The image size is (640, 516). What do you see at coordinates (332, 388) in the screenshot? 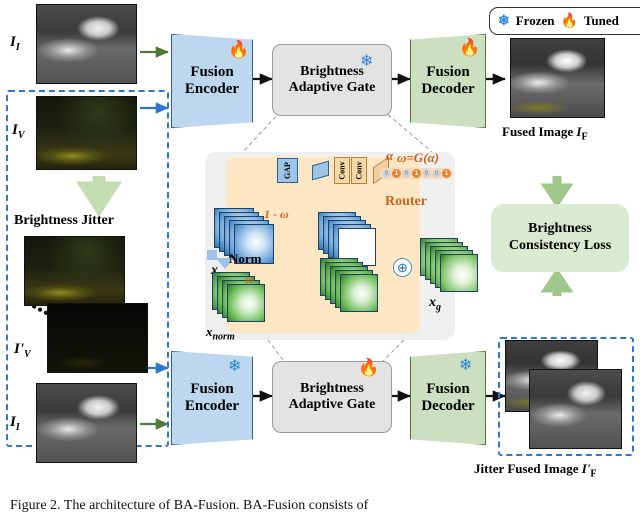
I see `gate-bottom-line1: Brightness` at bounding box center [332, 388].